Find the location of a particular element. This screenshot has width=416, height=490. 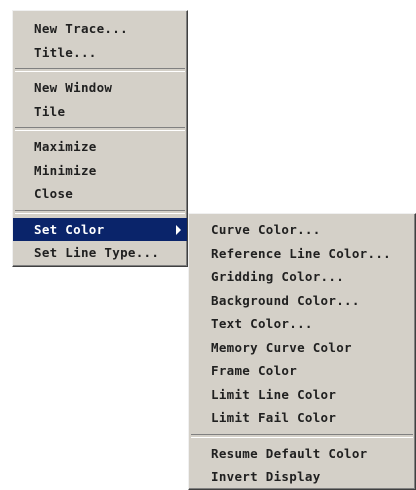

menu-item-limit-fail-color: Limit Fail Color is located at coordinates (302, 418).